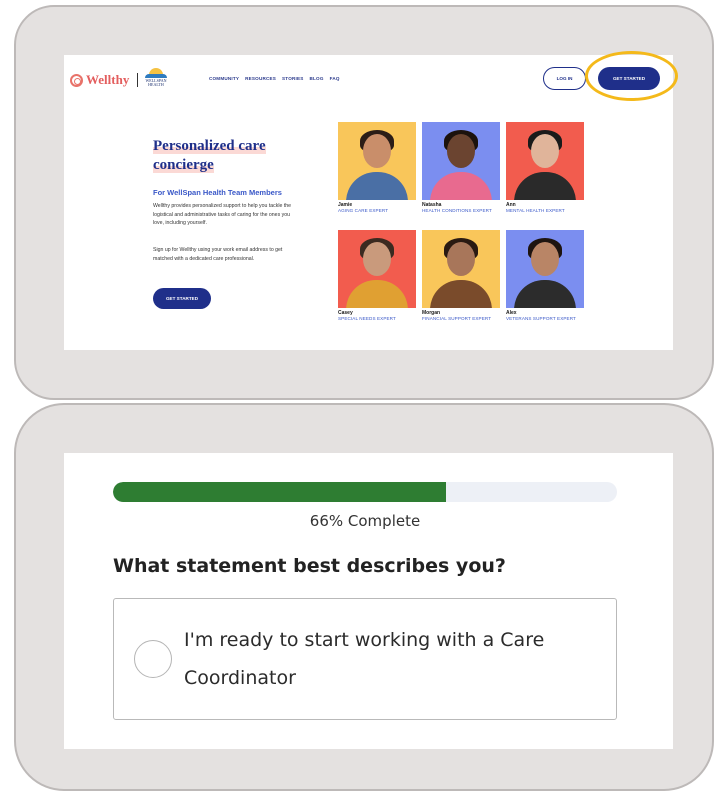 This screenshot has width=727, height=795. Describe the element at coordinates (182, 298) in the screenshot. I see `hero-get-started-button: GET STARTED` at that location.